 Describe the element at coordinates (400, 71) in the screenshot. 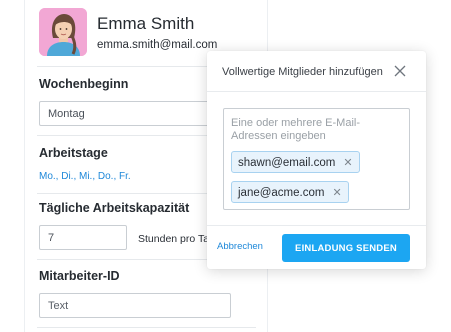

I see `close-icon` at that location.